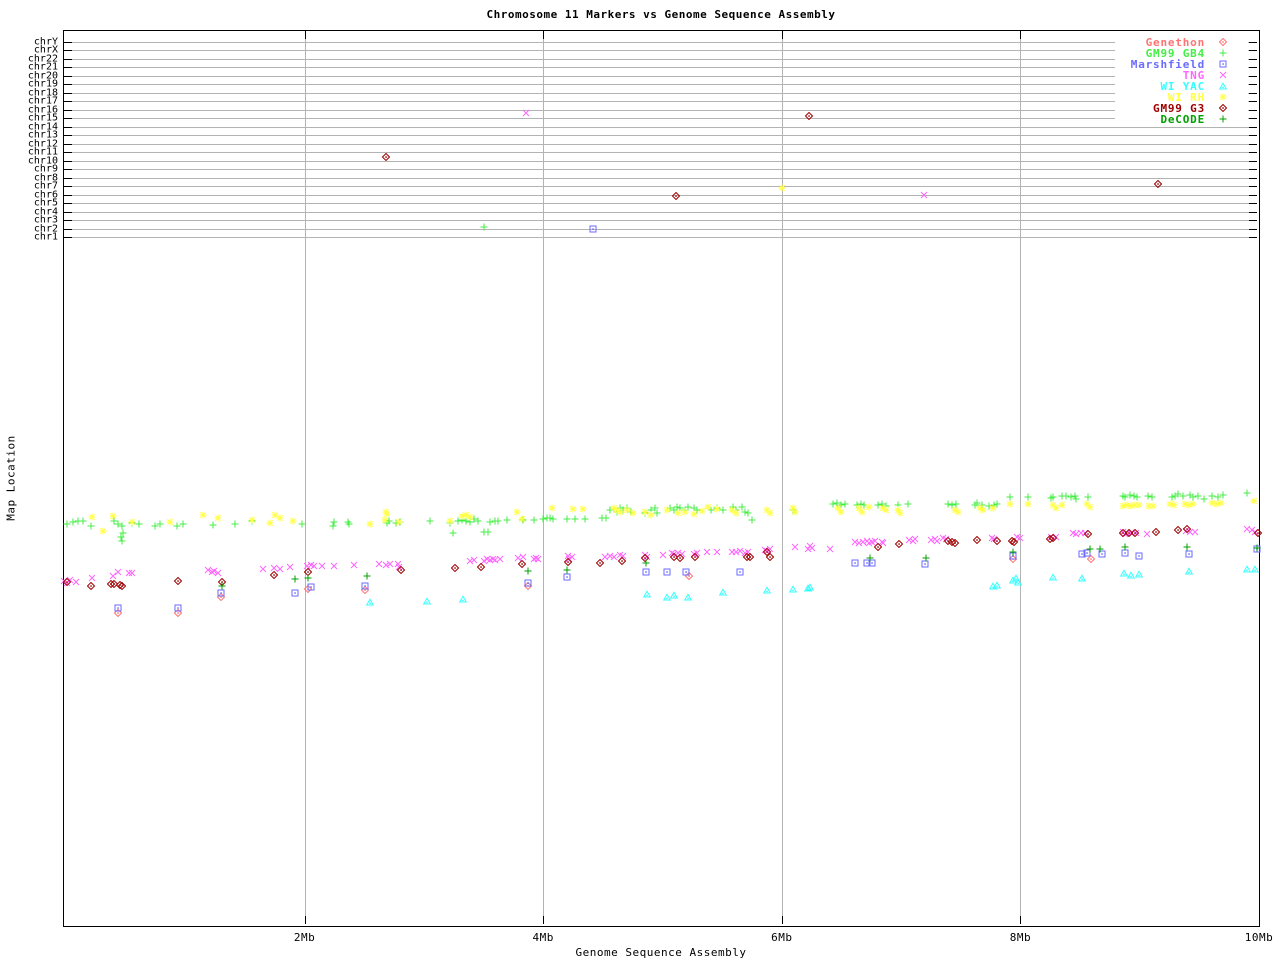  Describe the element at coordinates (661, 952) in the screenshot. I see `x-axis-label: Genome Sequence Assembly` at that location.